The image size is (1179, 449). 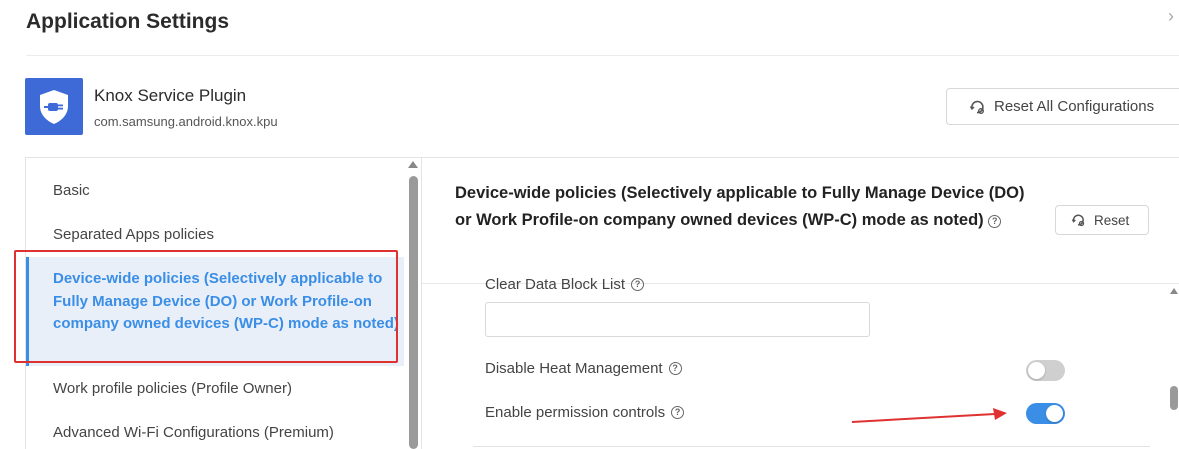 What do you see at coordinates (215, 388) in the screenshot?
I see `sidebar-item-work-profile: Work profile policies (Profile Owner)` at bounding box center [215, 388].